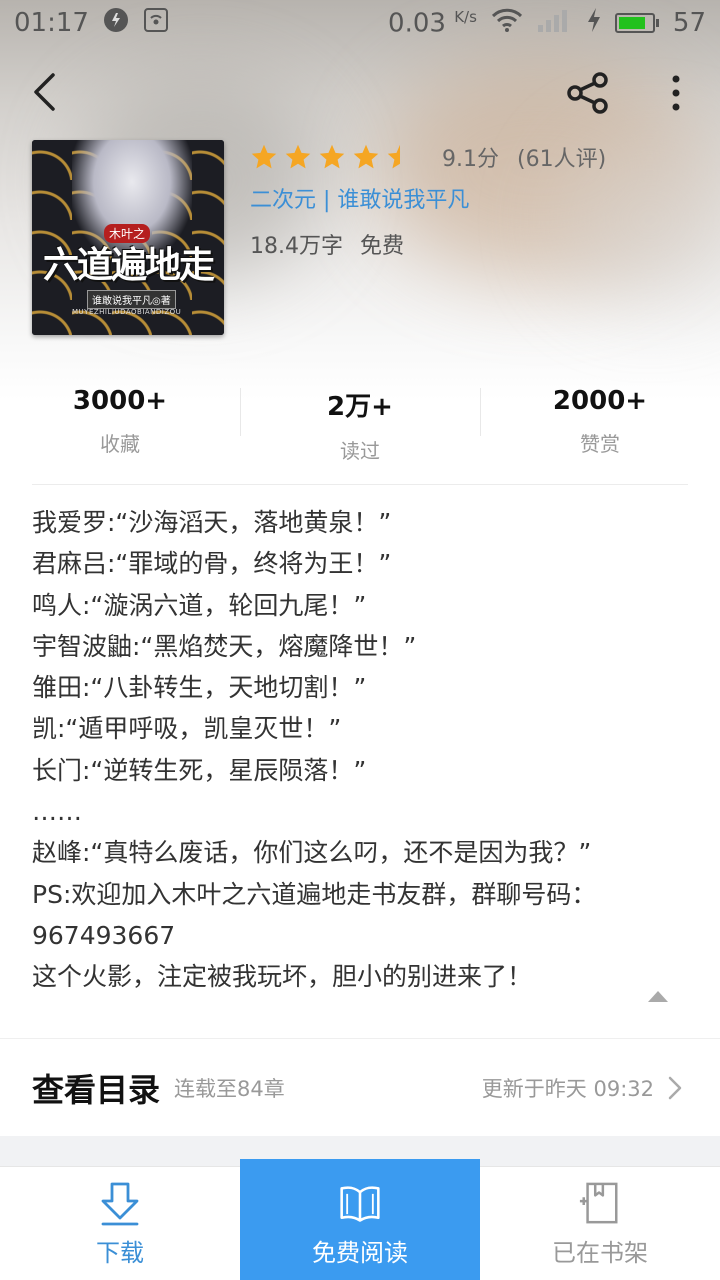 The height and width of the screenshot is (1280, 720). What do you see at coordinates (594, 23) in the screenshot?
I see `charging-icon` at bounding box center [594, 23].